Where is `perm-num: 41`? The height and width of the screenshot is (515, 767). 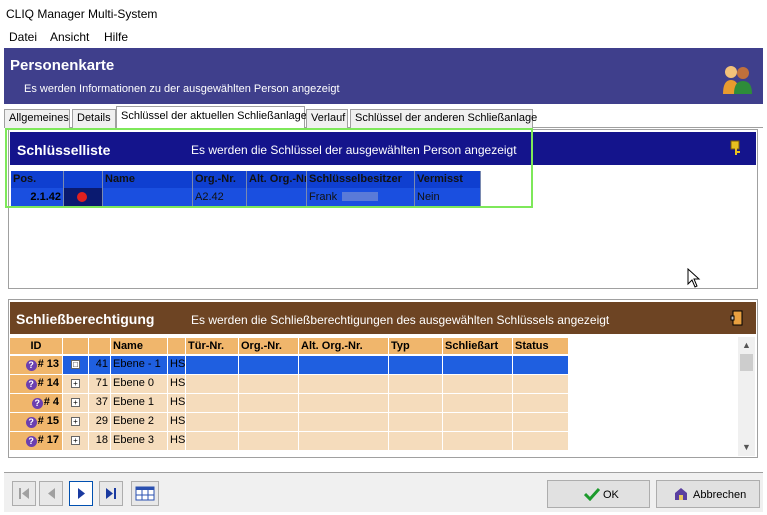 perm-num: 41 is located at coordinates (100, 365).